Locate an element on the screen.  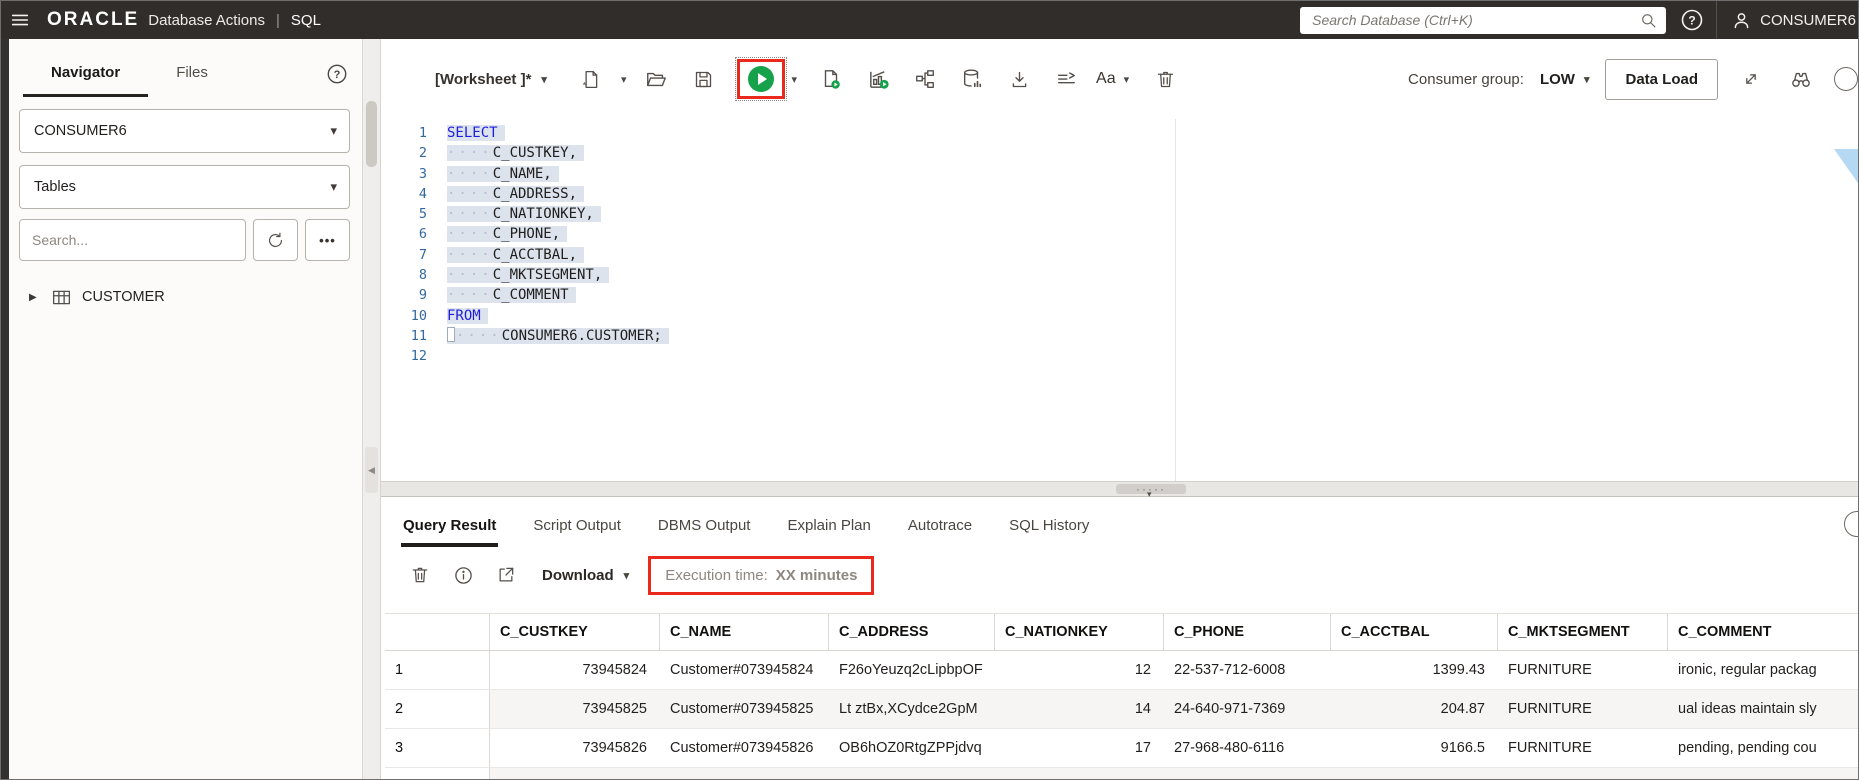
editor-line: 2 ····C_CUSTKEY, is located at coordinates (1119, 153).